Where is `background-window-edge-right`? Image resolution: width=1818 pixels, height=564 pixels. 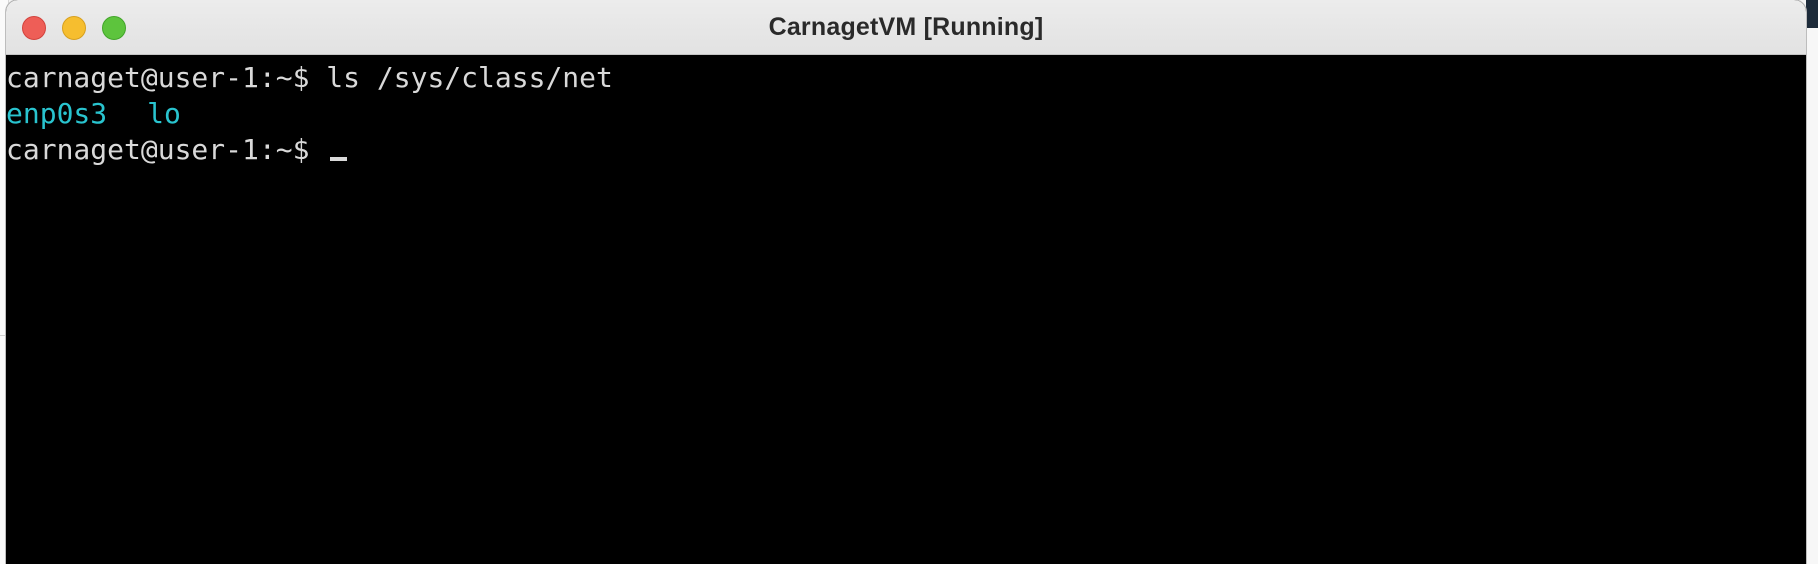 background-window-edge-right is located at coordinates (1812, 282).